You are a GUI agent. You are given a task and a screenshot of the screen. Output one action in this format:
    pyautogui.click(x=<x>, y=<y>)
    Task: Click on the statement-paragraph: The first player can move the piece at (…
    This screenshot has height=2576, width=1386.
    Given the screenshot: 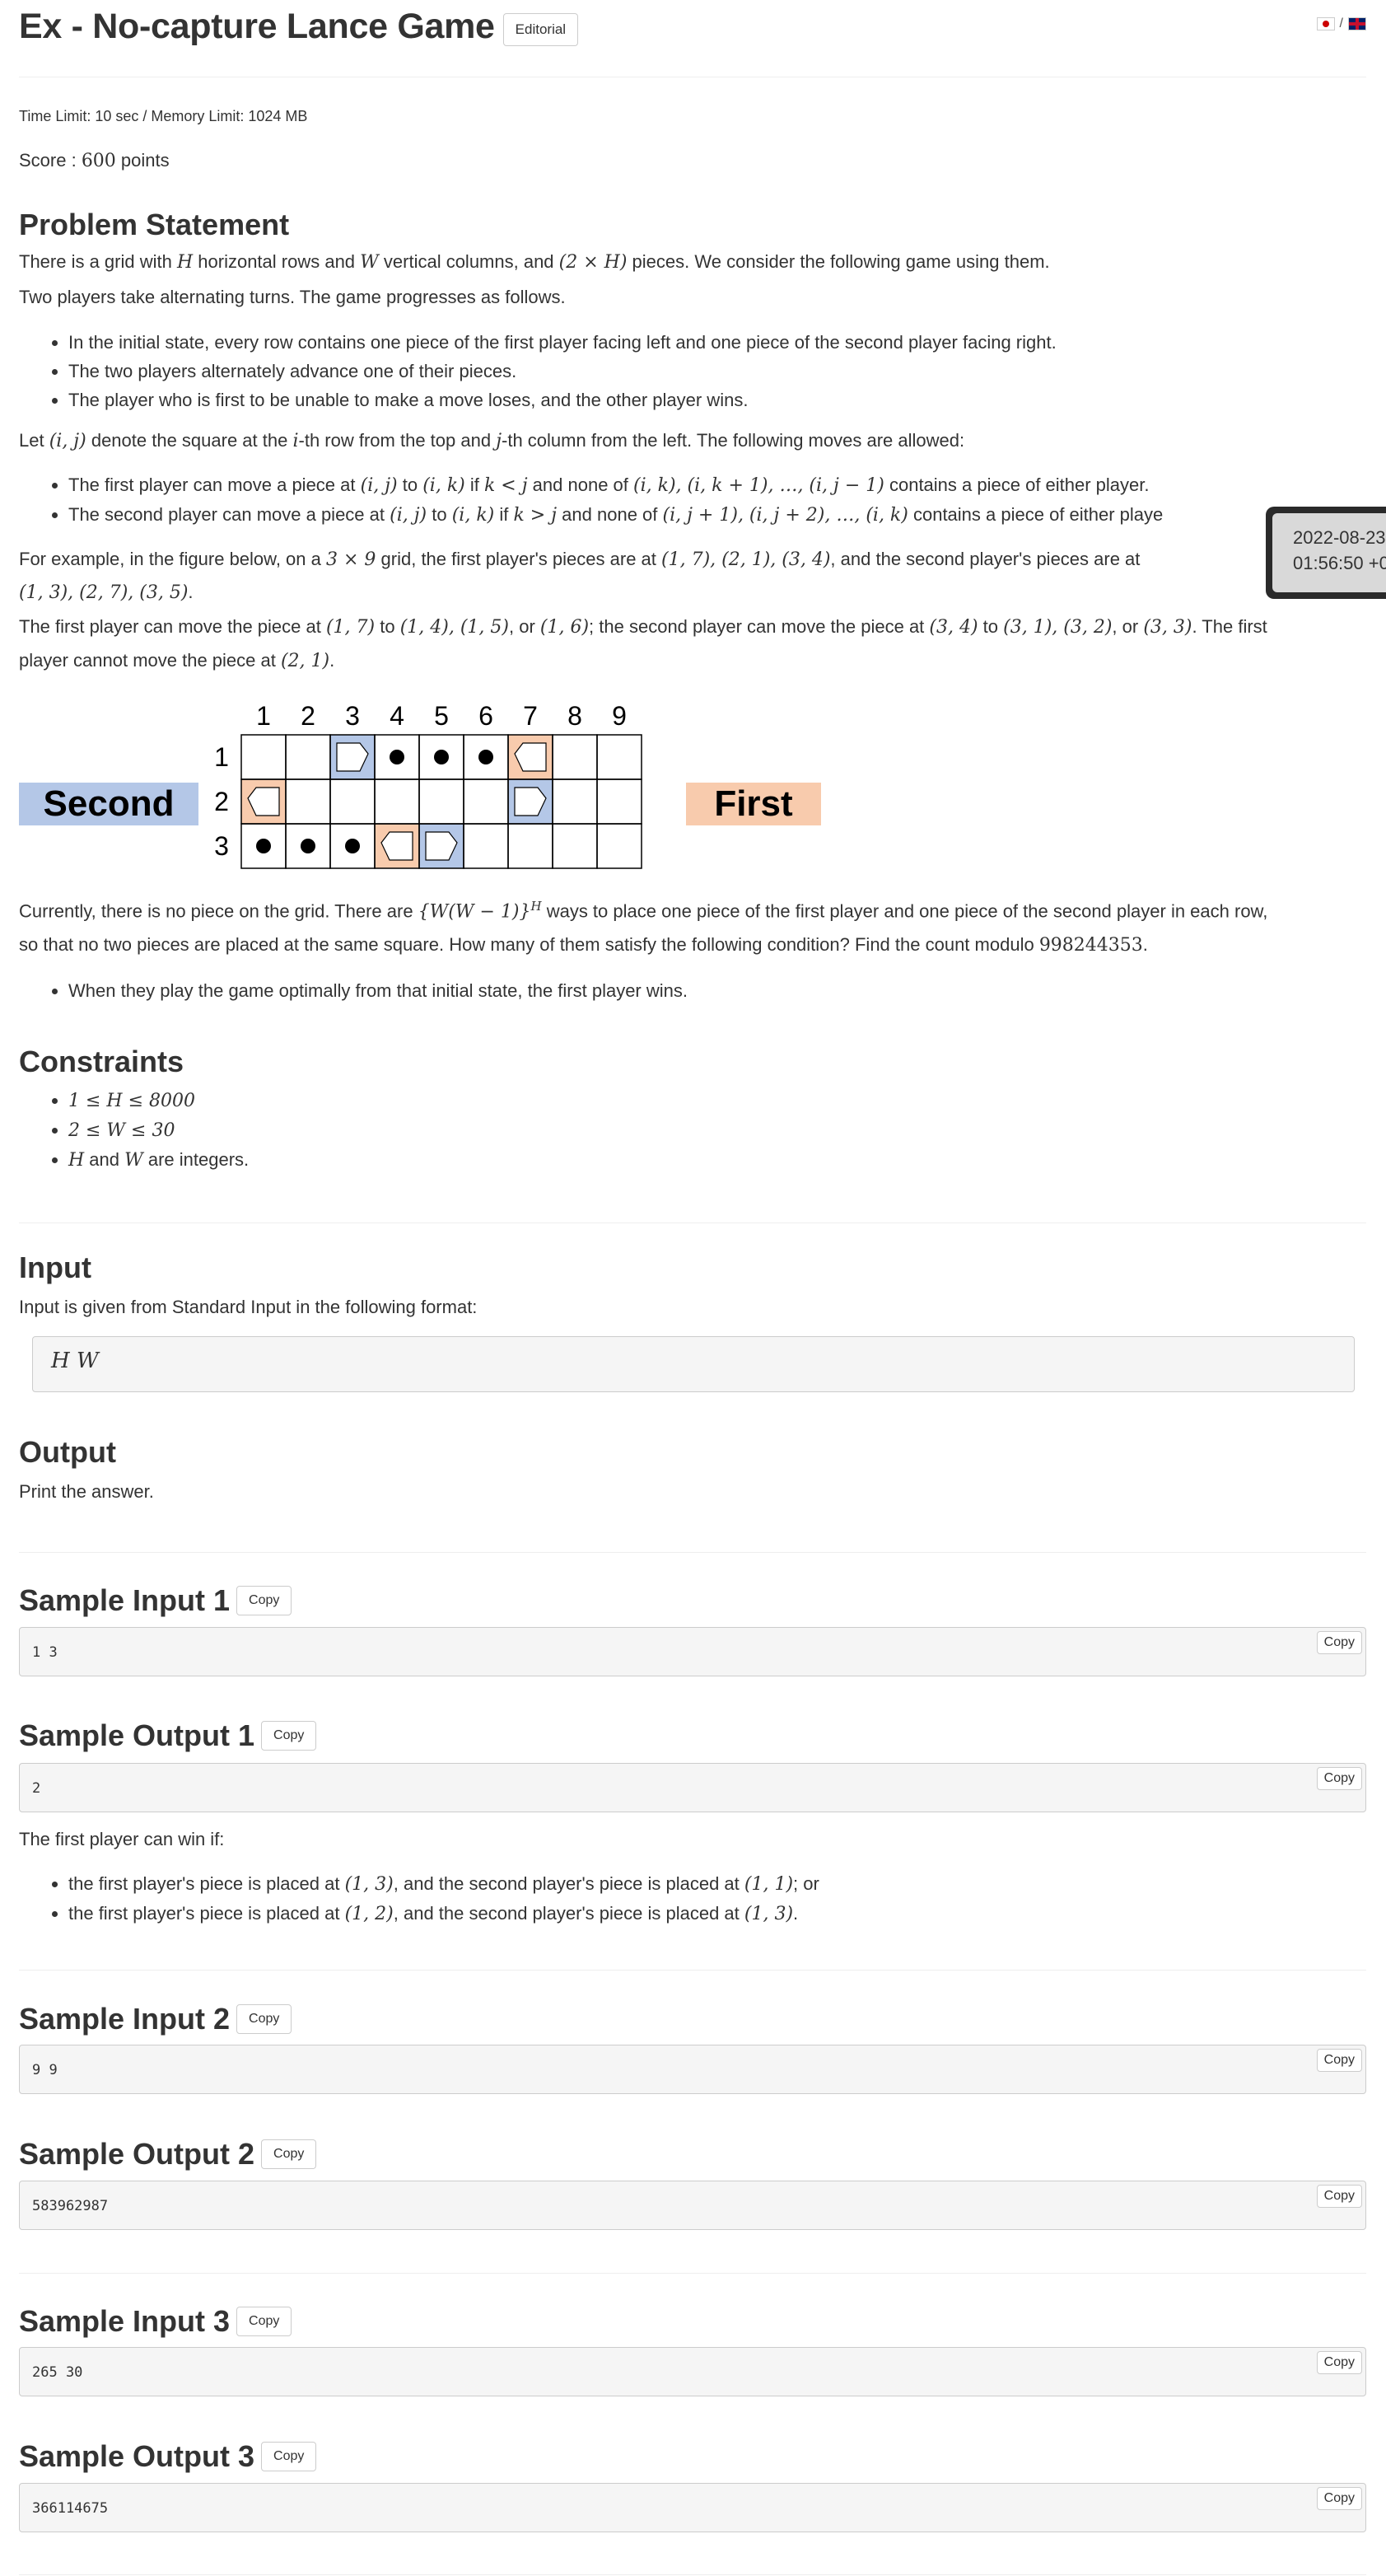 What is the action you would take?
    pyautogui.click(x=643, y=627)
    